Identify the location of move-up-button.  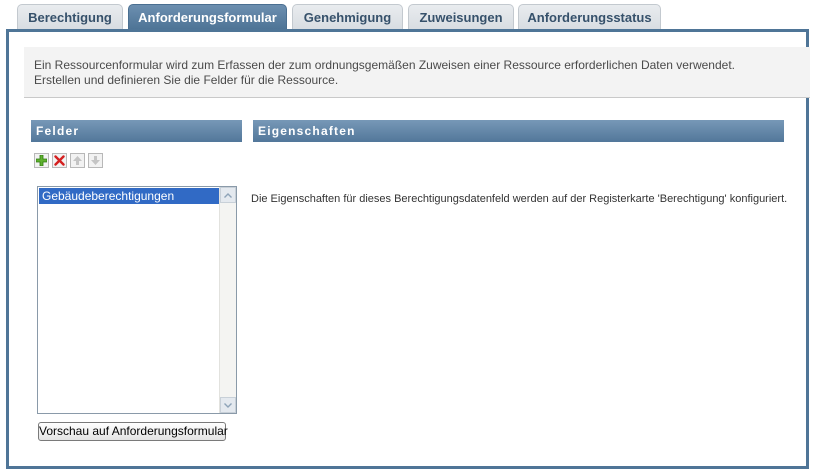
(77, 160).